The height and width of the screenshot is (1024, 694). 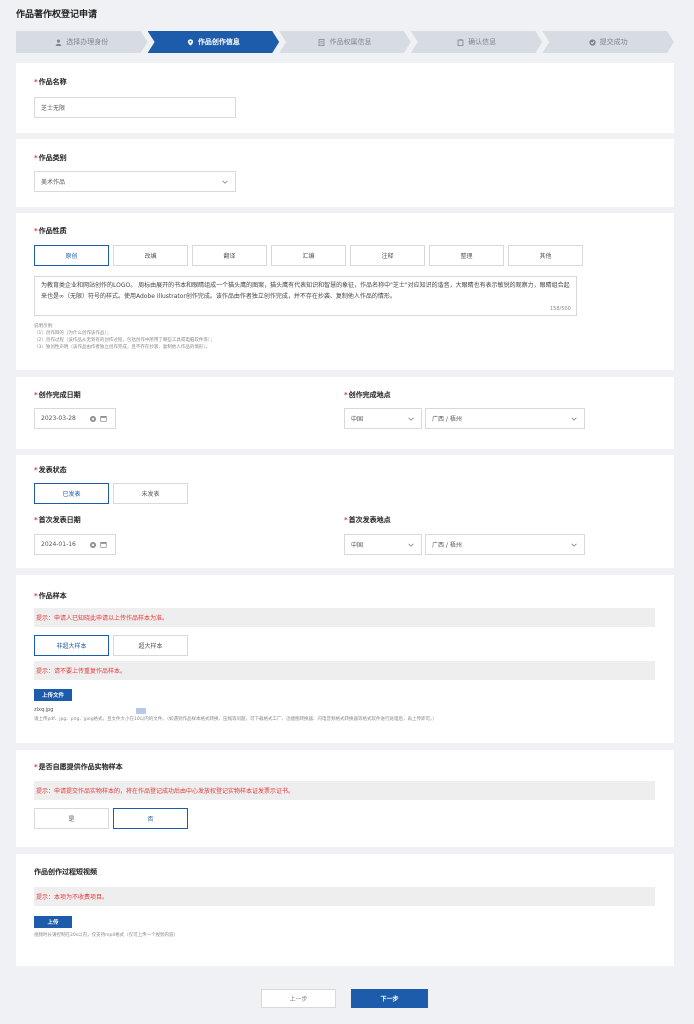 What do you see at coordinates (50, 158) in the screenshot?
I see `work-category-label: 作品类别` at bounding box center [50, 158].